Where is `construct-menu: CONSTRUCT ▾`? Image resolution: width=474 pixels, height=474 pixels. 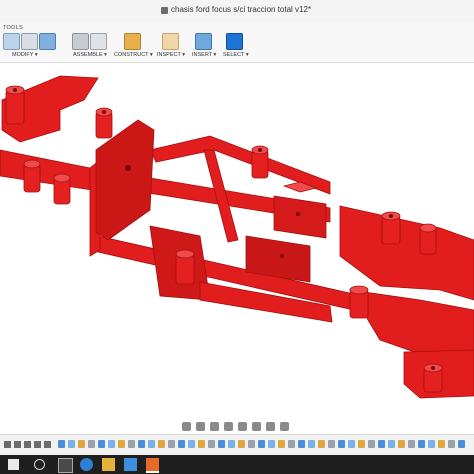
construct-menu: CONSTRUCT ▾ is located at coordinates (133, 55).